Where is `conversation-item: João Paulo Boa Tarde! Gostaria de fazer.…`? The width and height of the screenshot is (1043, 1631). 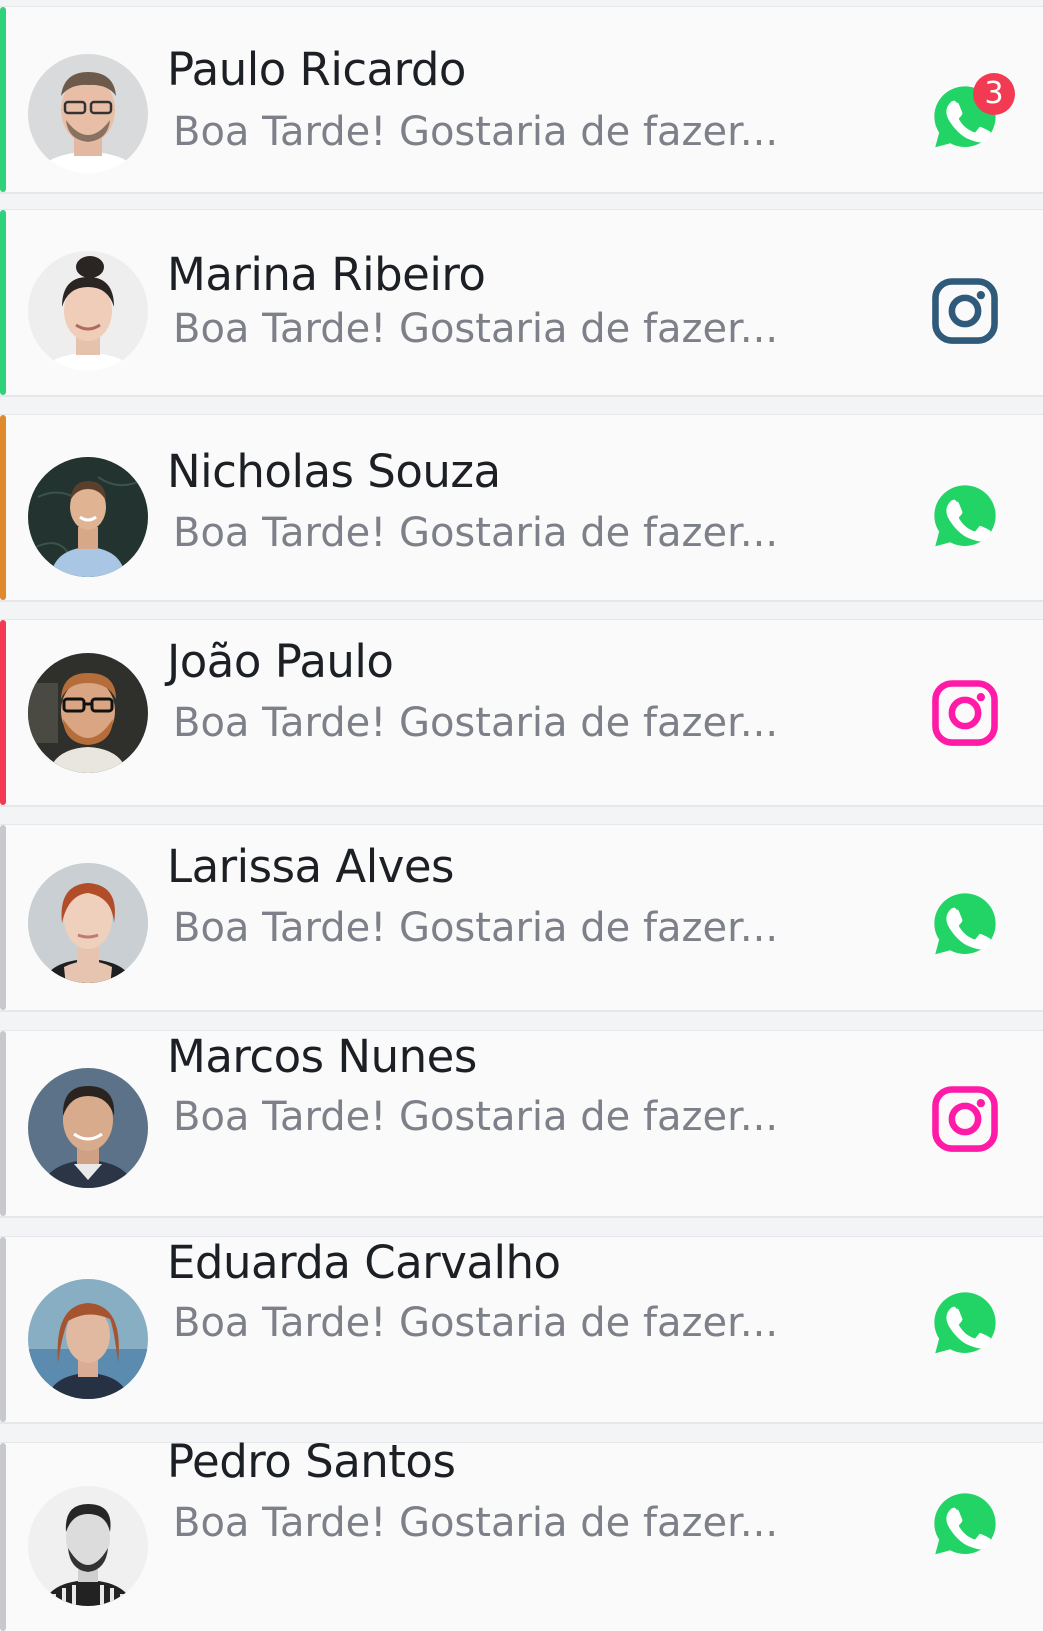 conversation-item: João Paulo Boa Tarde! Gostaria de fazer.… is located at coordinates (521, 713).